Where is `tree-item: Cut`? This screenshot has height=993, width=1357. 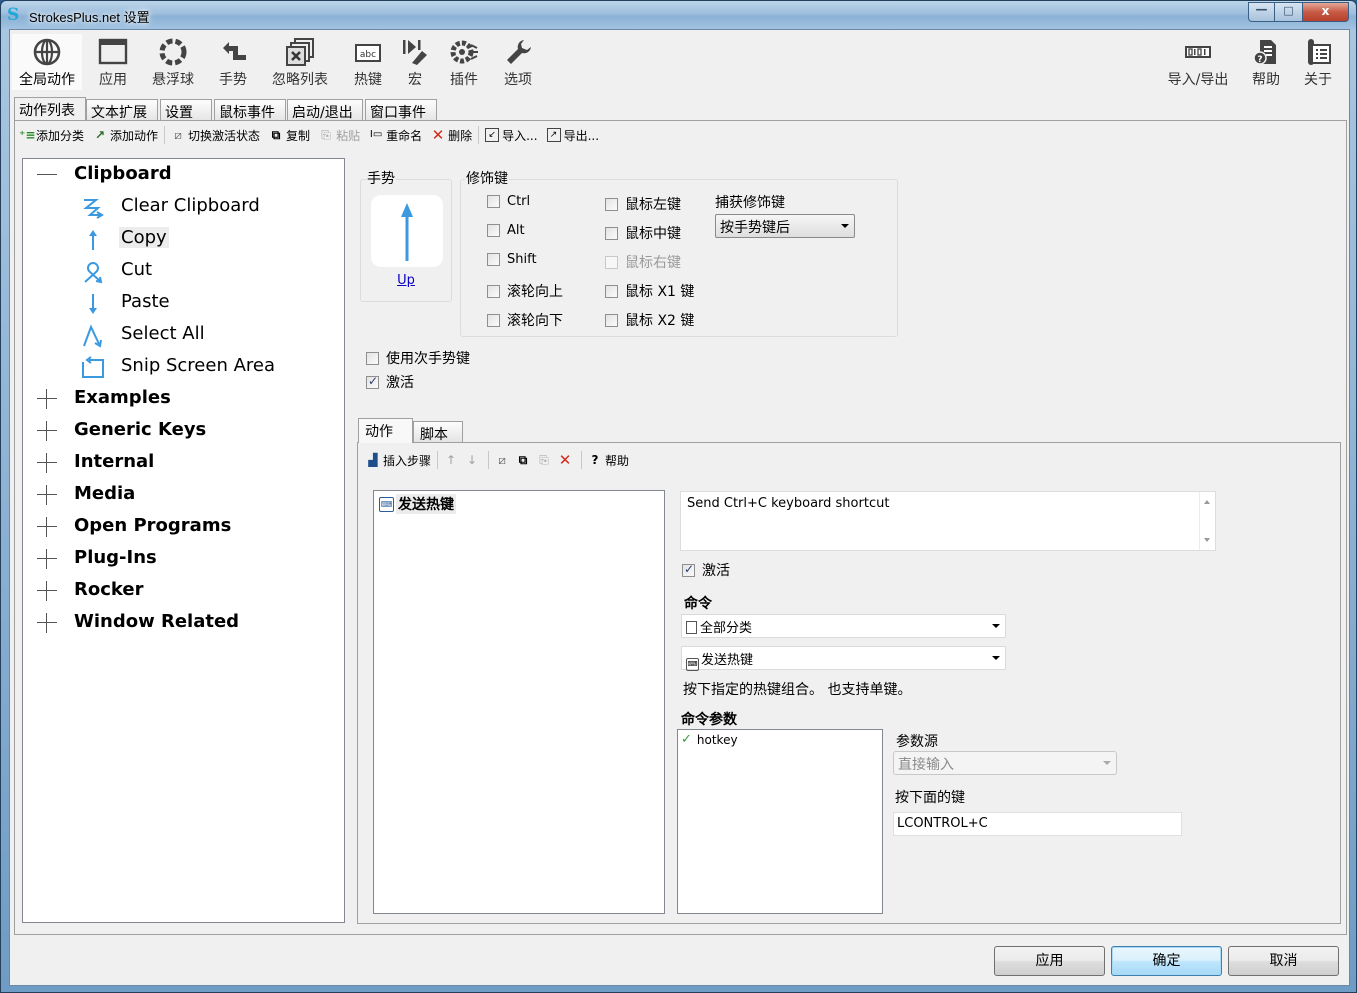 tree-item: Cut is located at coordinates (183, 271).